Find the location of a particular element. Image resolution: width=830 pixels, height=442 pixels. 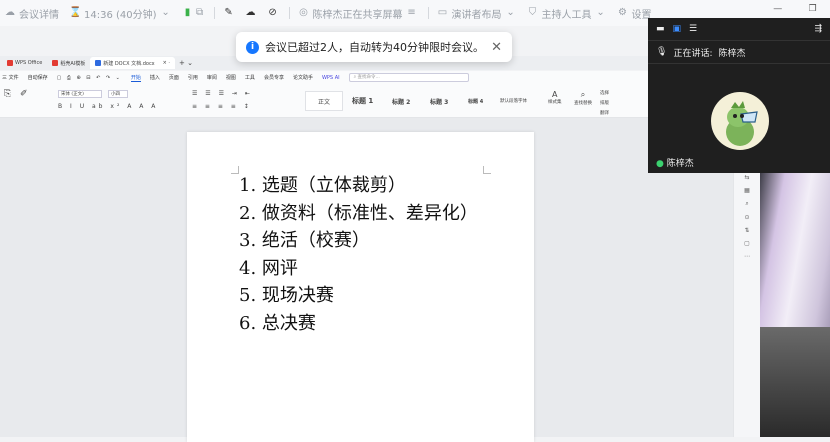

select-button: 选择 is located at coordinates (604, 93).